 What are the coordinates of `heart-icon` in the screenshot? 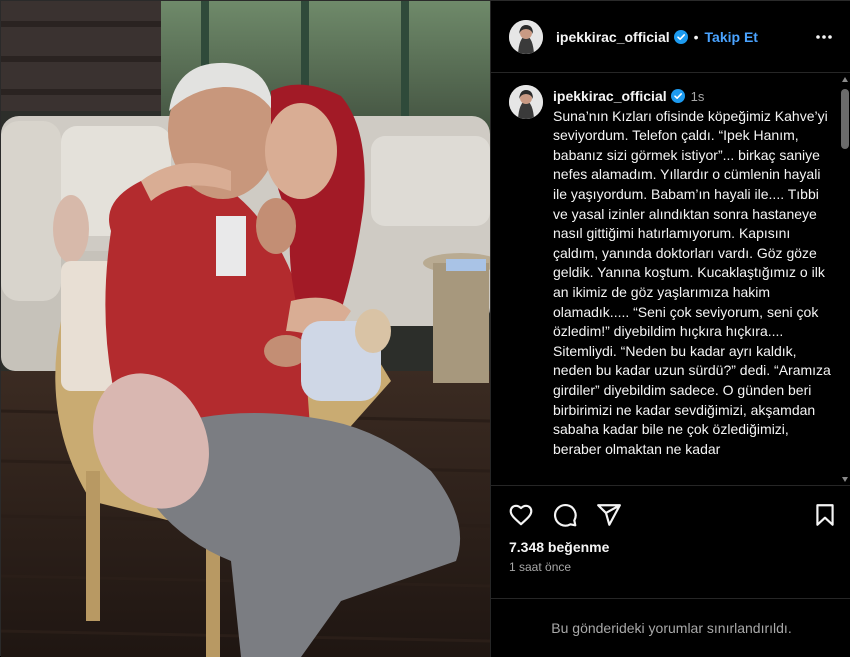 It's located at (521, 515).